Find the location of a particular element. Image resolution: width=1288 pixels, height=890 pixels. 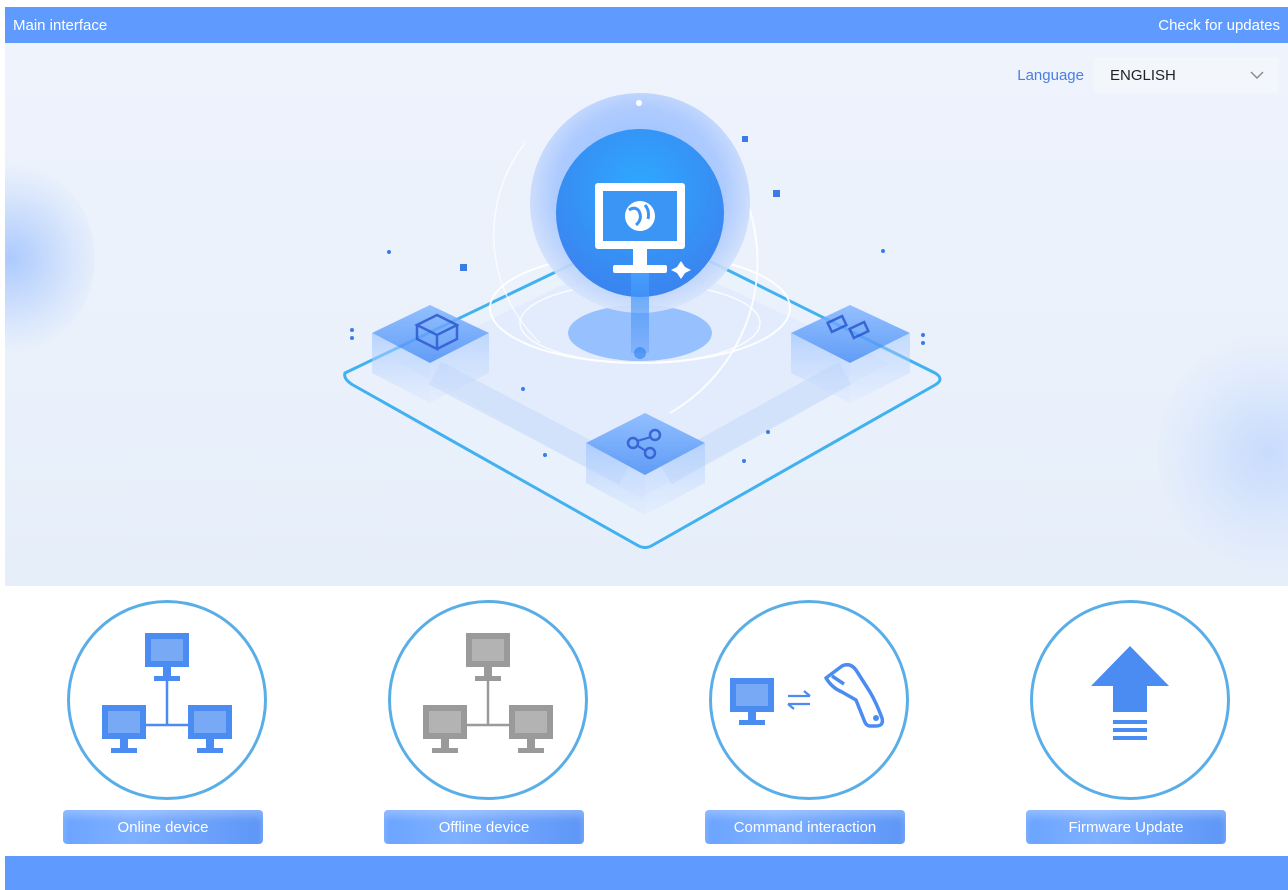

language-selected-value: ENGLISH is located at coordinates (1143, 75).